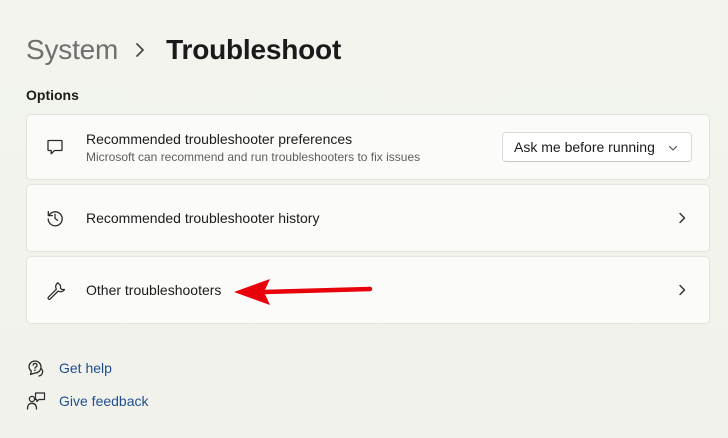 Image resolution: width=728 pixels, height=438 pixels. Describe the element at coordinates (55, 147) in the screenshot. I see `chat-bubble-icon` at that location.